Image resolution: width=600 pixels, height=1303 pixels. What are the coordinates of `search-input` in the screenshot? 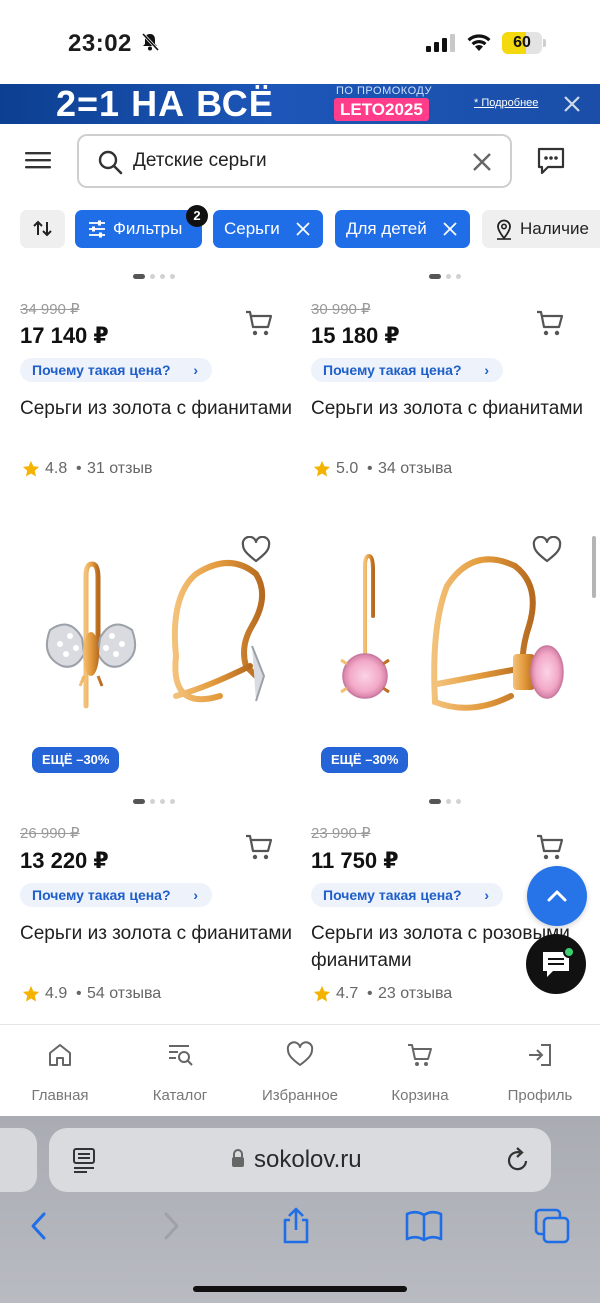 It's located at (293, 161).